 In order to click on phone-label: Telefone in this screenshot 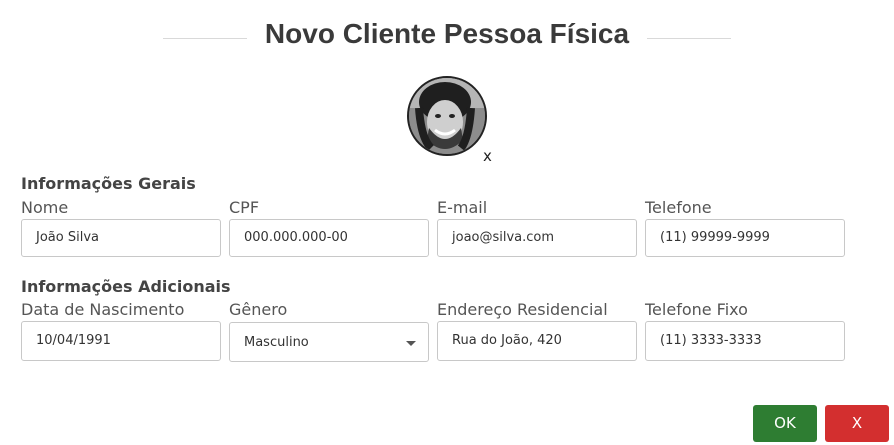, I will do `click(678, 207)`.